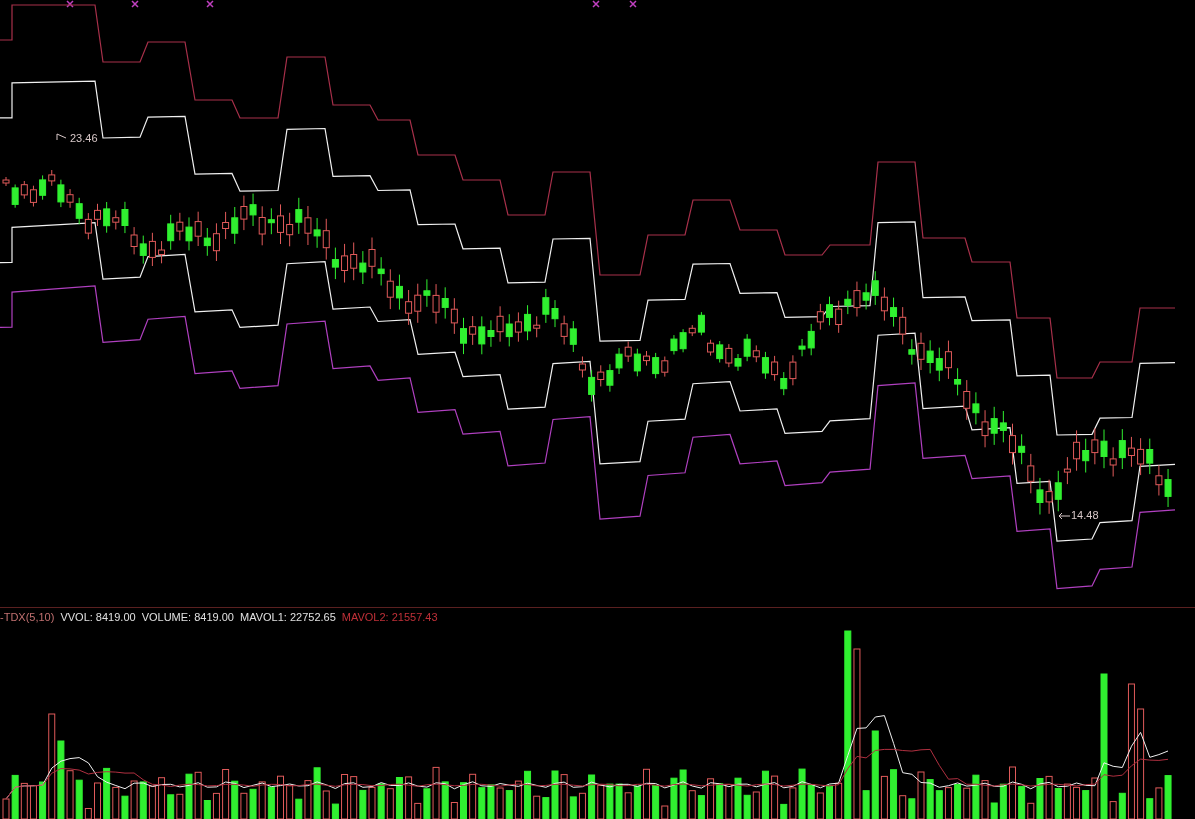 Image resolution: width=1195 pixels, height=819 pixels. I want to click on indicator-reading: MAVOL2: 21557.43, so click(389, 617).